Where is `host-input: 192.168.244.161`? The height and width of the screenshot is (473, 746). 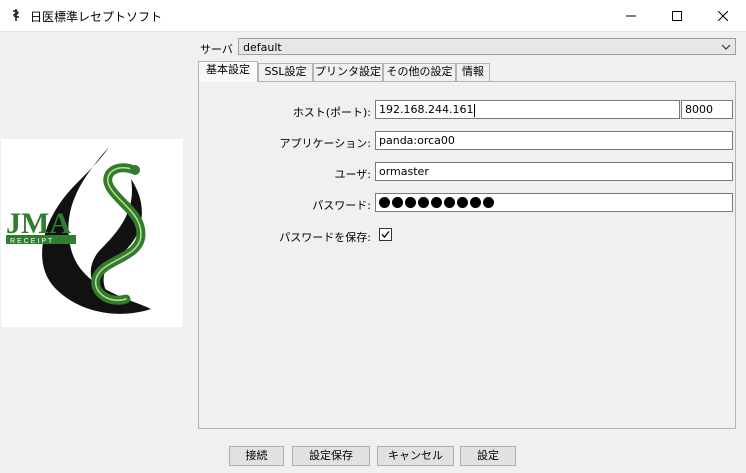 host-input: 192.168.244.161 is located at coordinates (527, 109).